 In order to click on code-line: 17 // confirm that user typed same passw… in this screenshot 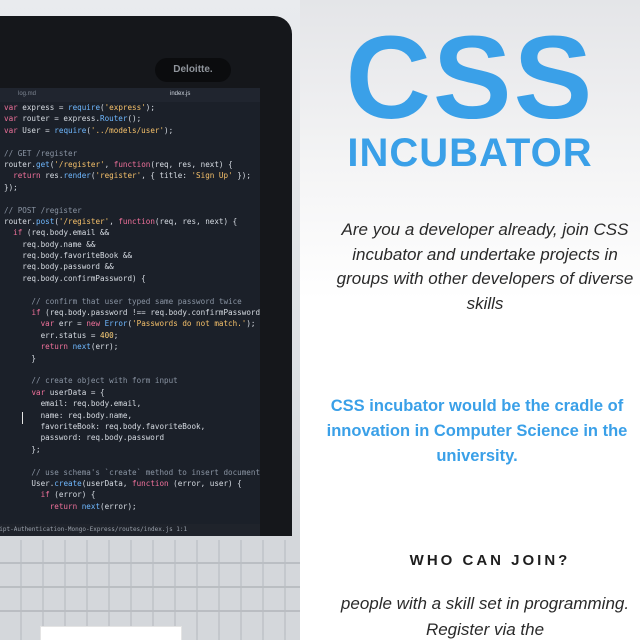, I will do `click(130, 301)`.